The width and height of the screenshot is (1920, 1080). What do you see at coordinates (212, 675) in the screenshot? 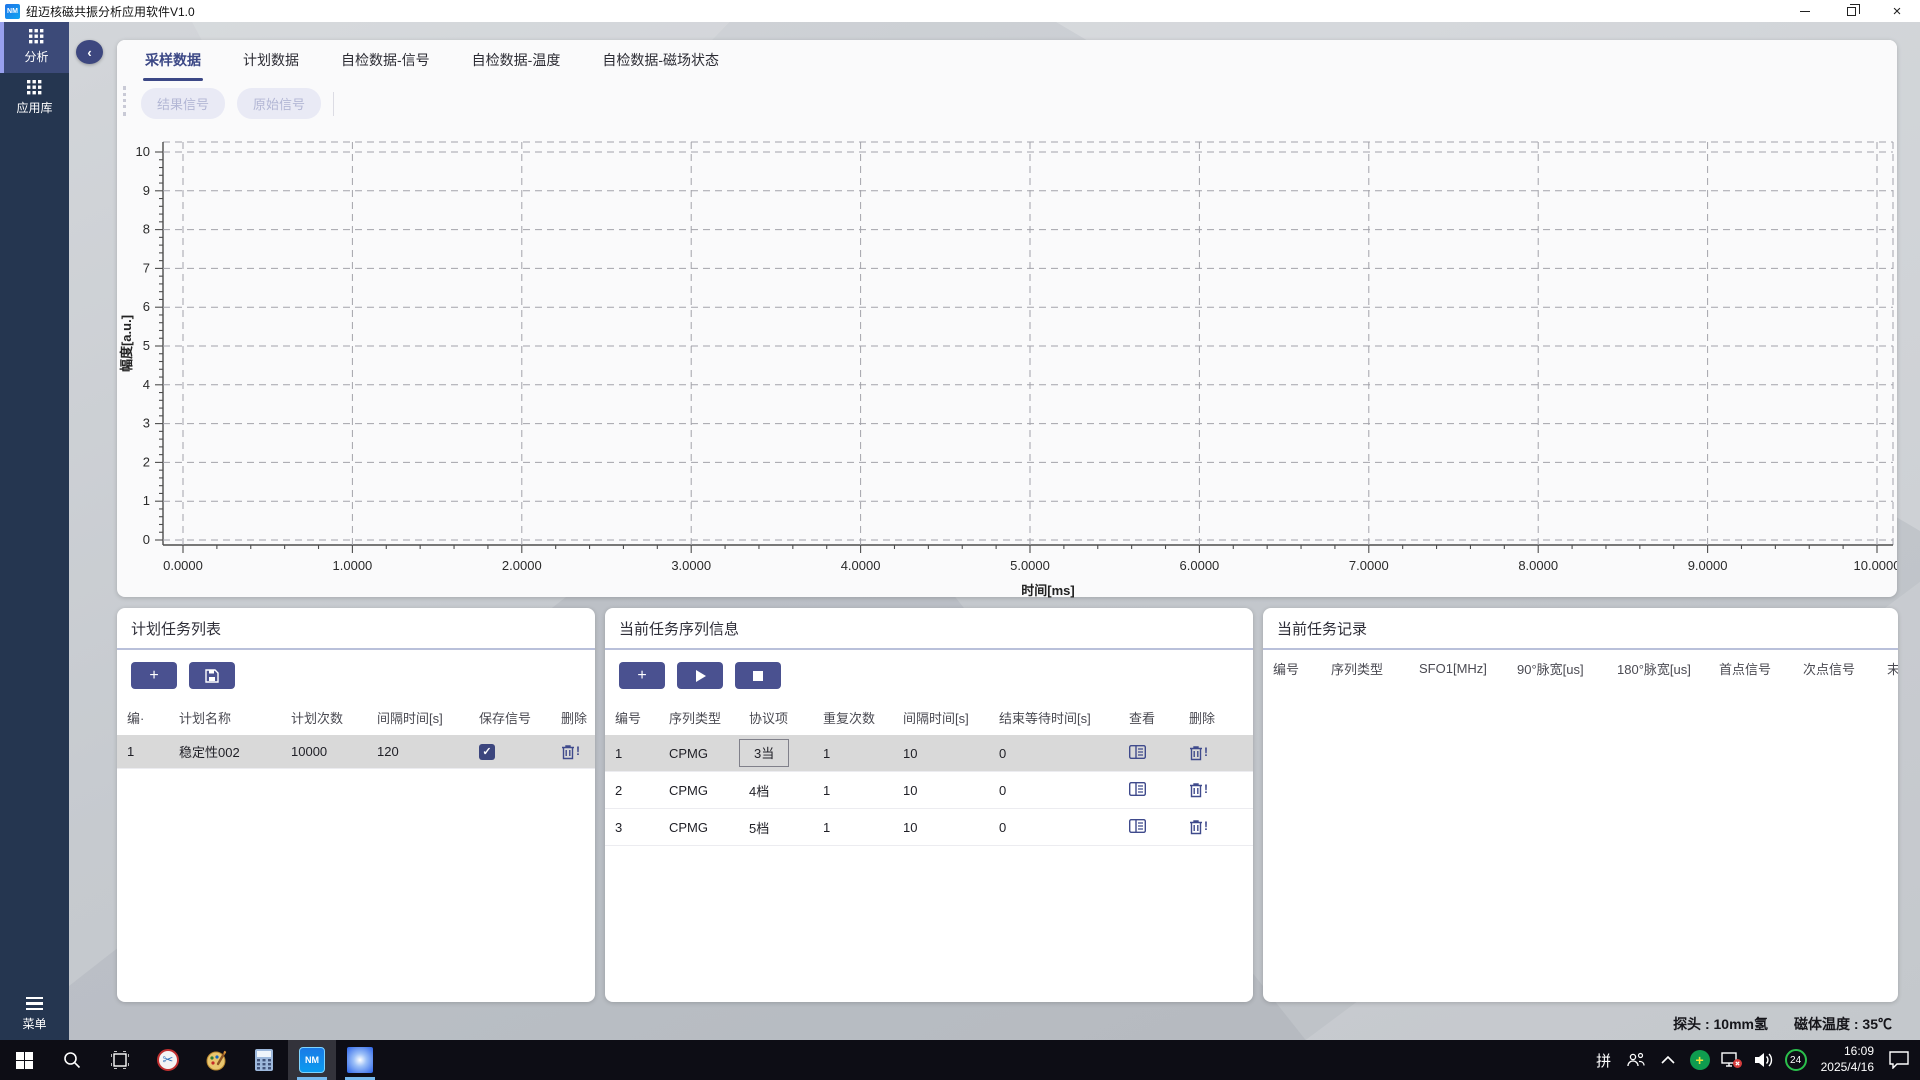
I see `save-plan-button` at bounding box center [212, 675].